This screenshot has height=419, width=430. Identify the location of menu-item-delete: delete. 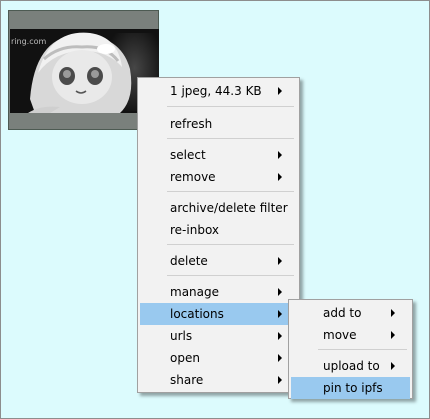
(218, 261).